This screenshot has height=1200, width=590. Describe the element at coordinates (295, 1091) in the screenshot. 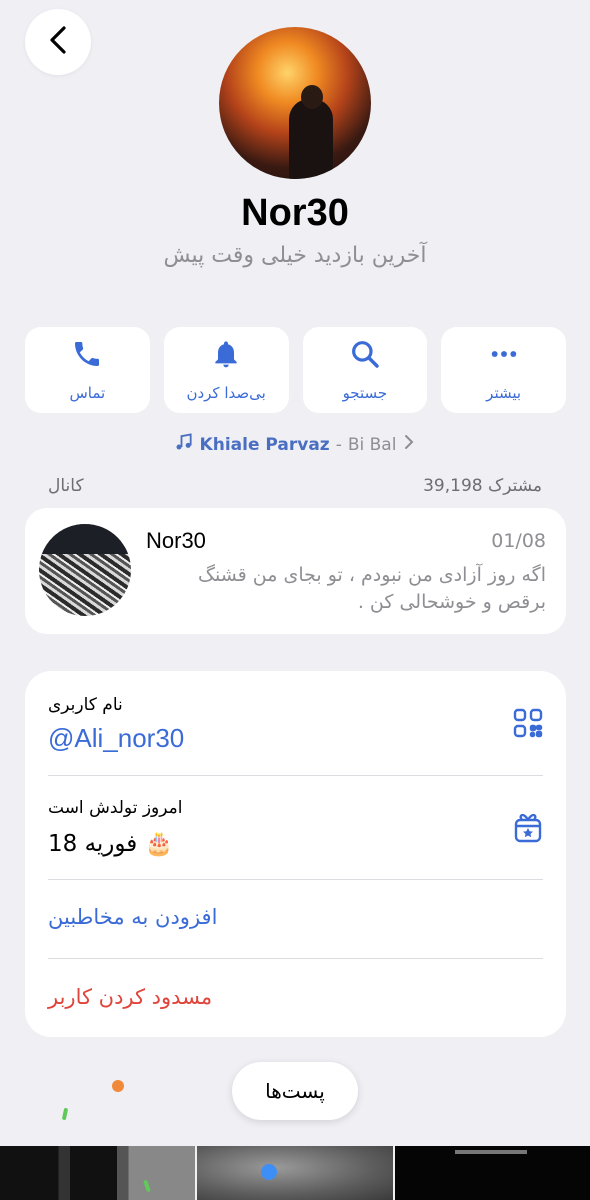

I see `posts-tab: پست‌ها` at that location.